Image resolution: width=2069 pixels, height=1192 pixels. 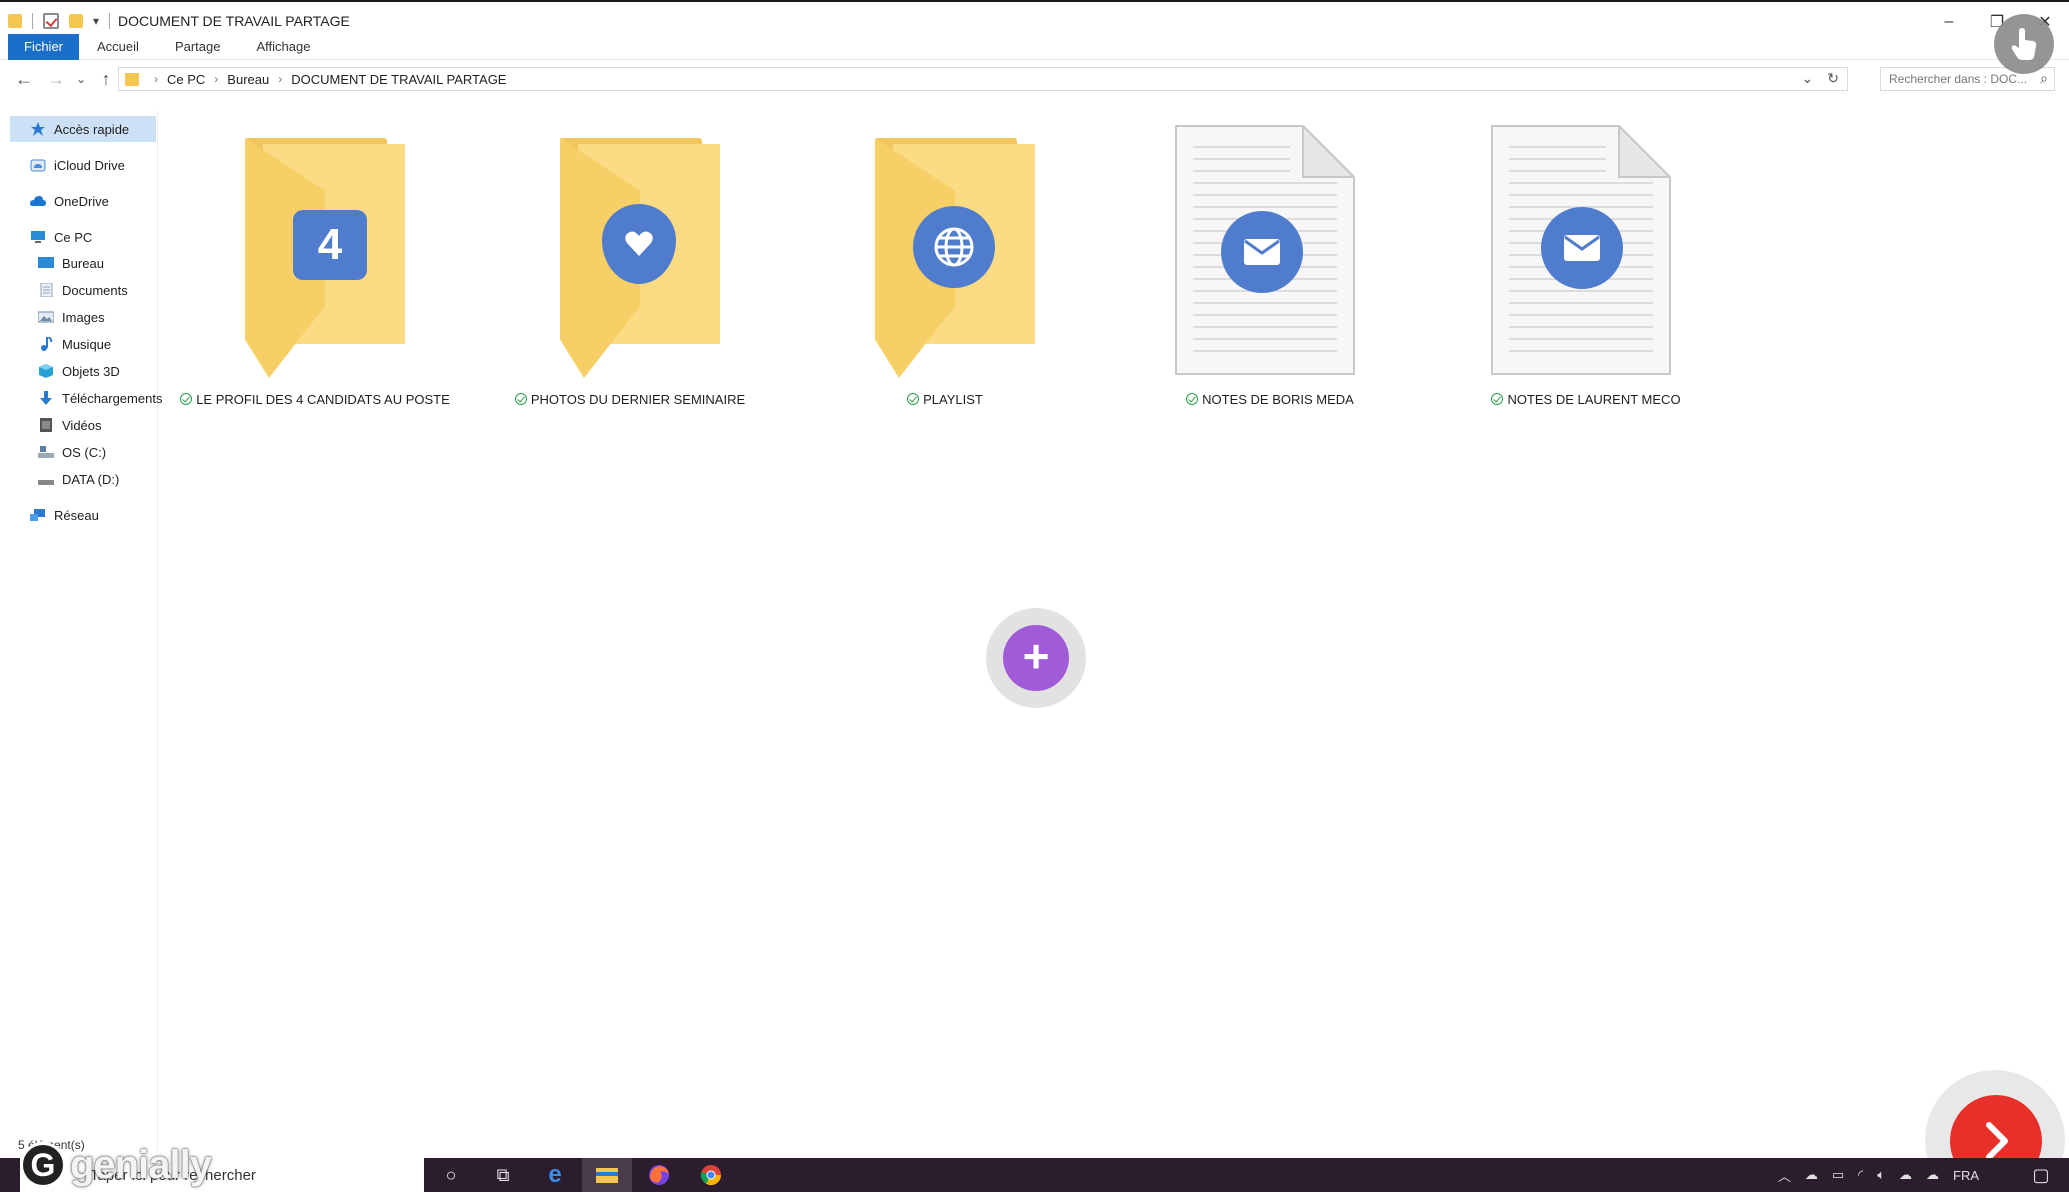 I want to click on tab-affichage: Affichage, so click(x=283, y=47).